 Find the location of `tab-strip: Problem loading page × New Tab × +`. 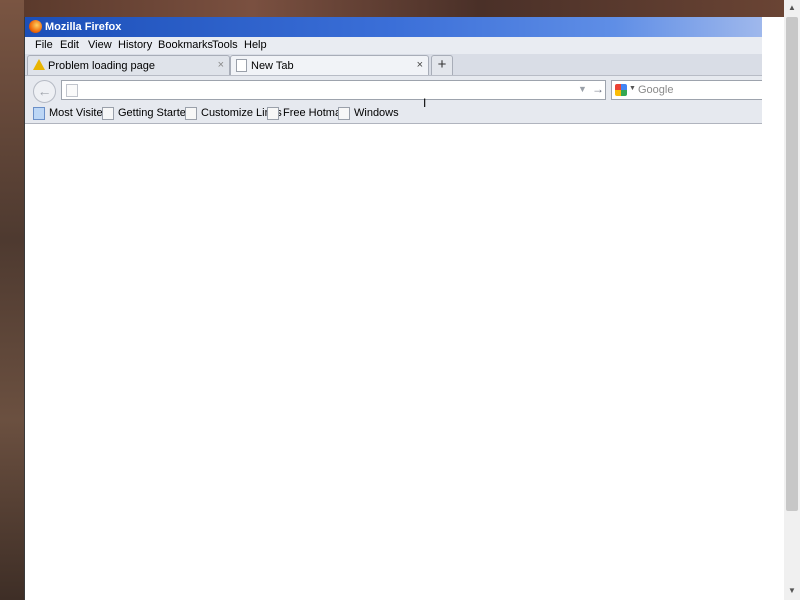

tab-strip: Problem loading page × New Tab × + is located at coordinates (393, 65).